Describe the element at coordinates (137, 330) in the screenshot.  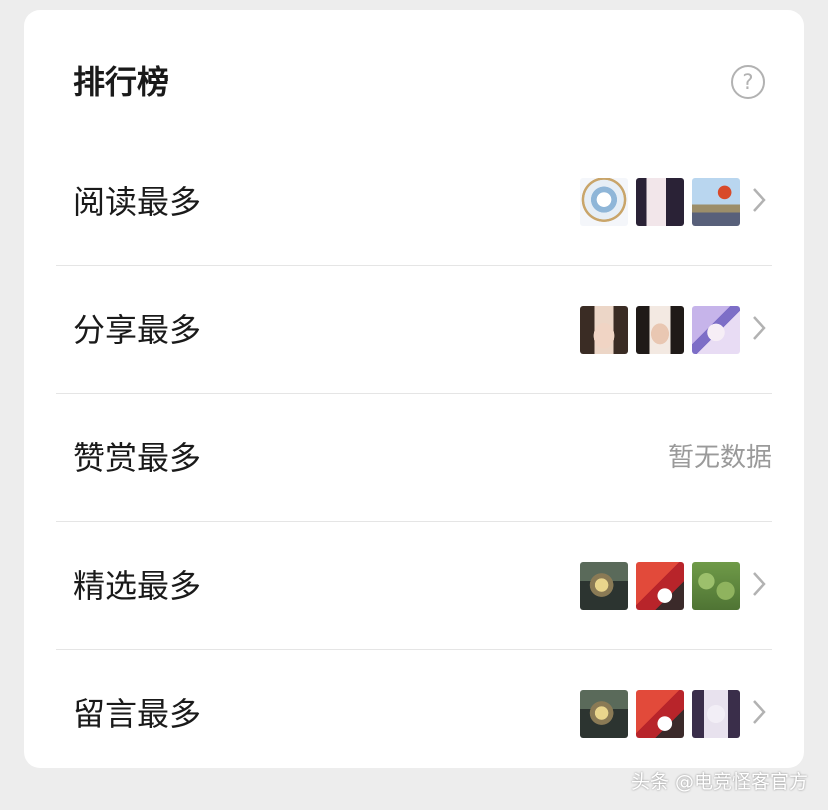
I see `row-label: 分享最多` at that location.